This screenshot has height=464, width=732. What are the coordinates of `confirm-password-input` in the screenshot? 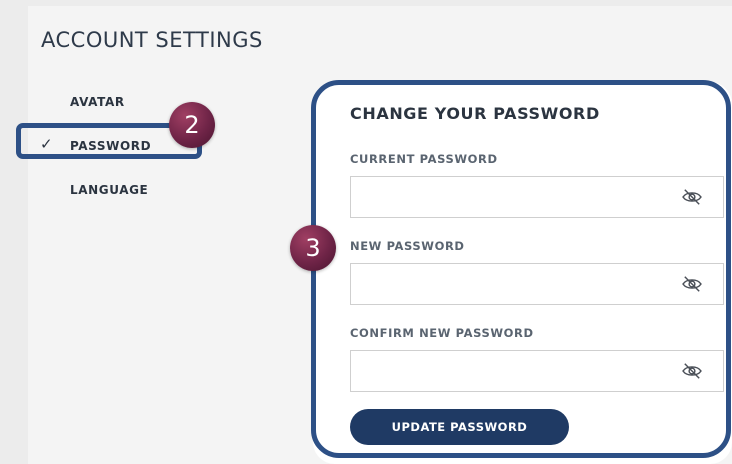 It's located at (521, 371).